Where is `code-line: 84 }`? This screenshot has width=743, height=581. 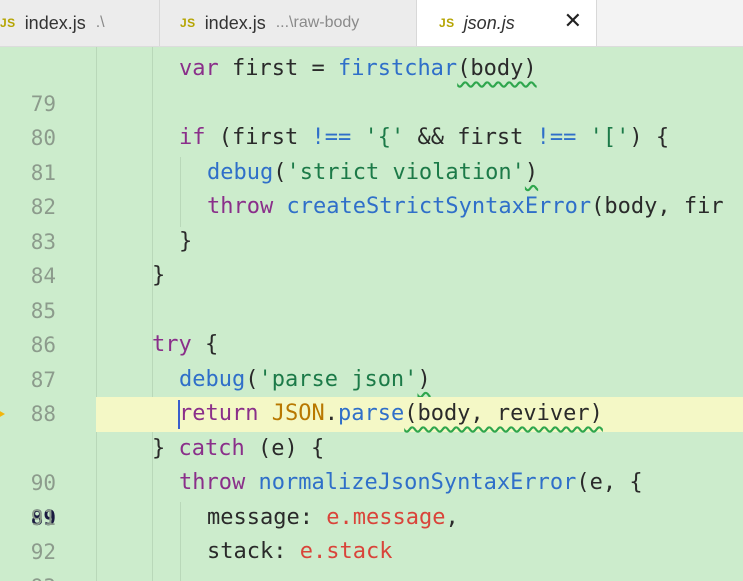
code-line: 84 } is located at coordinates (371, 257).